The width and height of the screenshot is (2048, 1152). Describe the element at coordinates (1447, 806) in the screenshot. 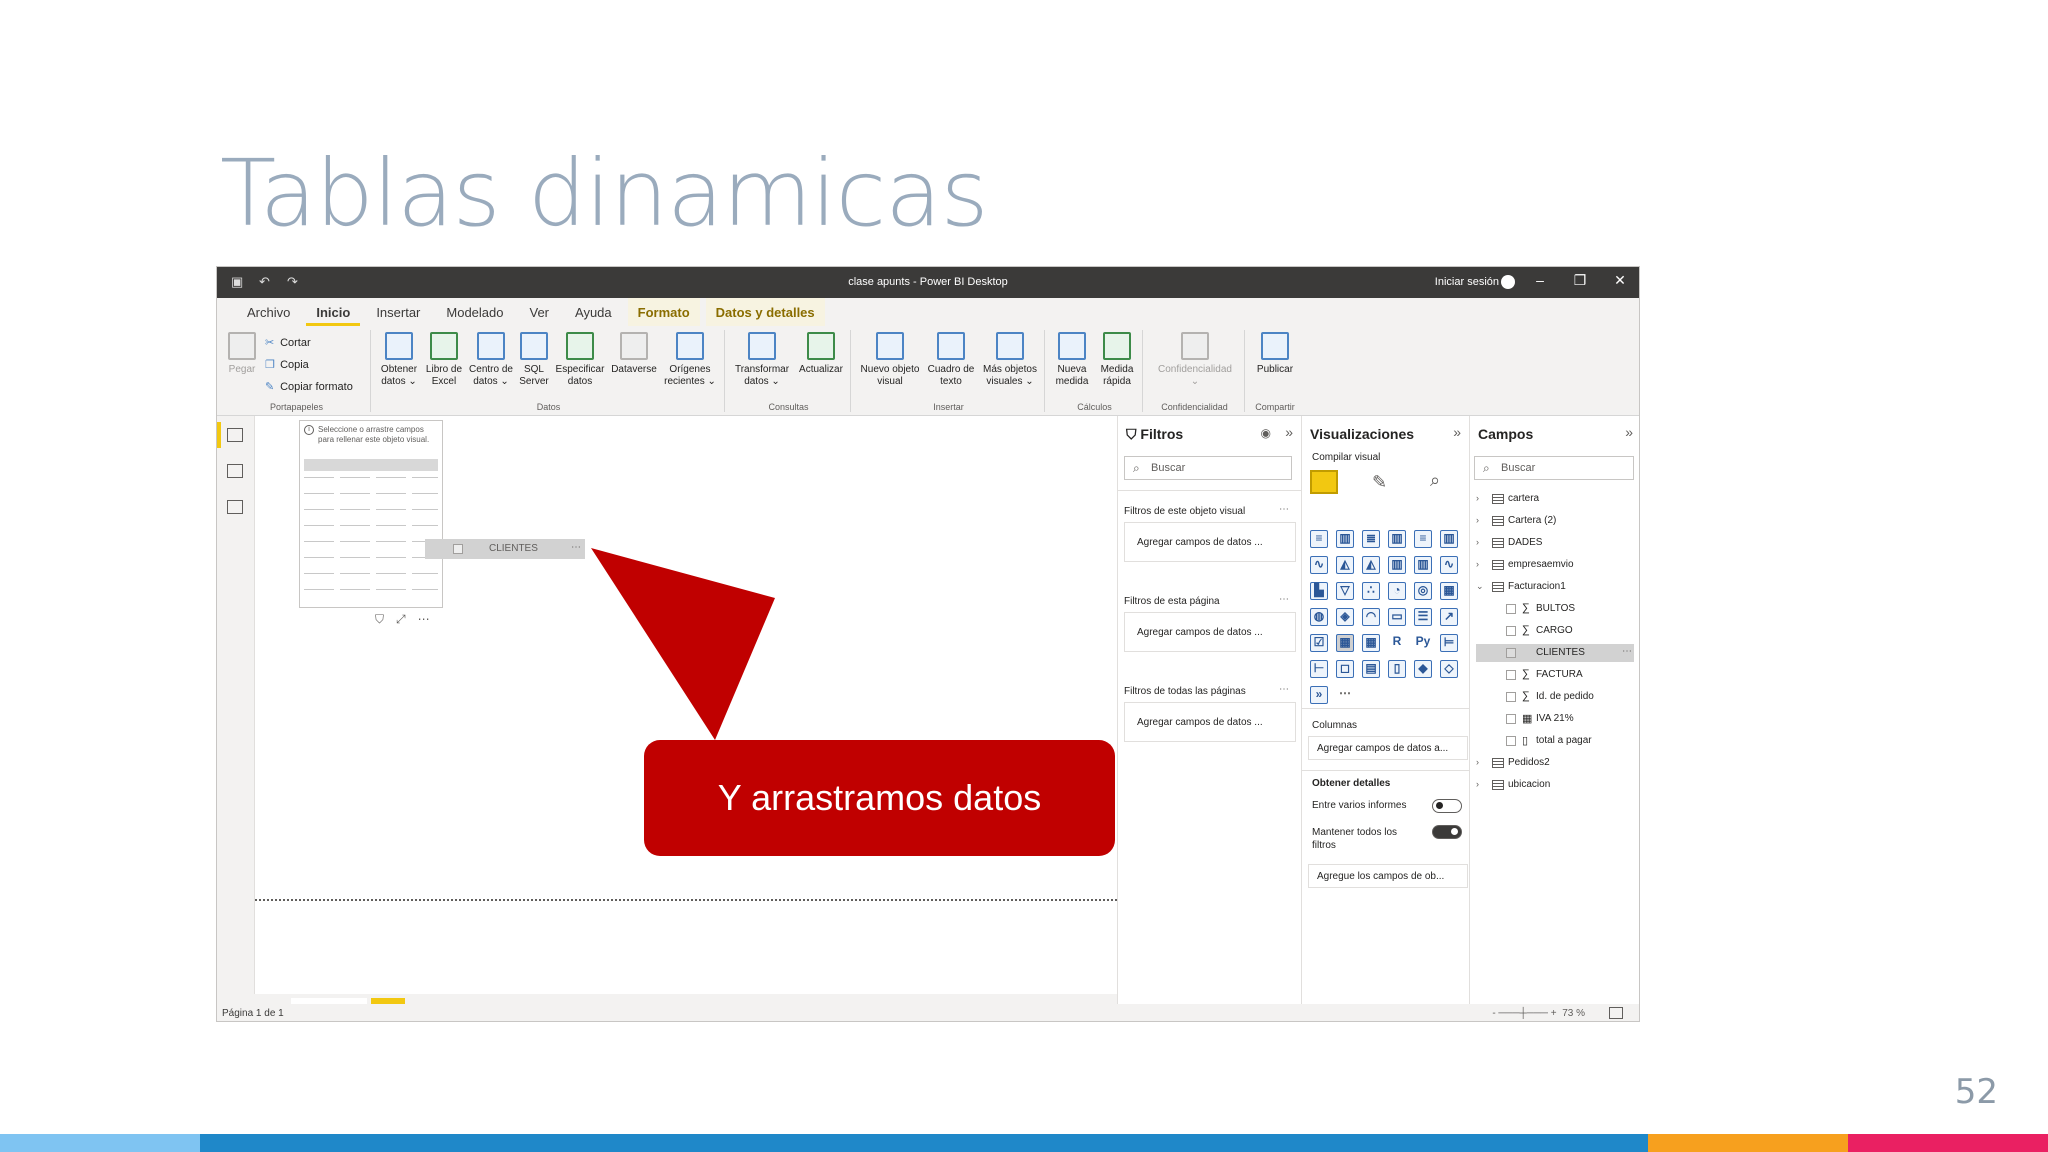

I see `cross-report-toggle` at that location.